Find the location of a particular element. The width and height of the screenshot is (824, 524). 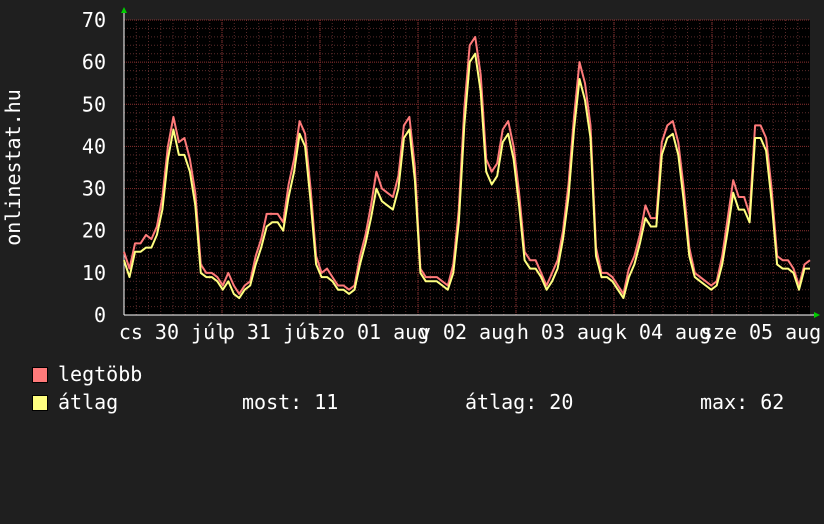

stat-most-value: 11 is located at coordinates (326, 402).